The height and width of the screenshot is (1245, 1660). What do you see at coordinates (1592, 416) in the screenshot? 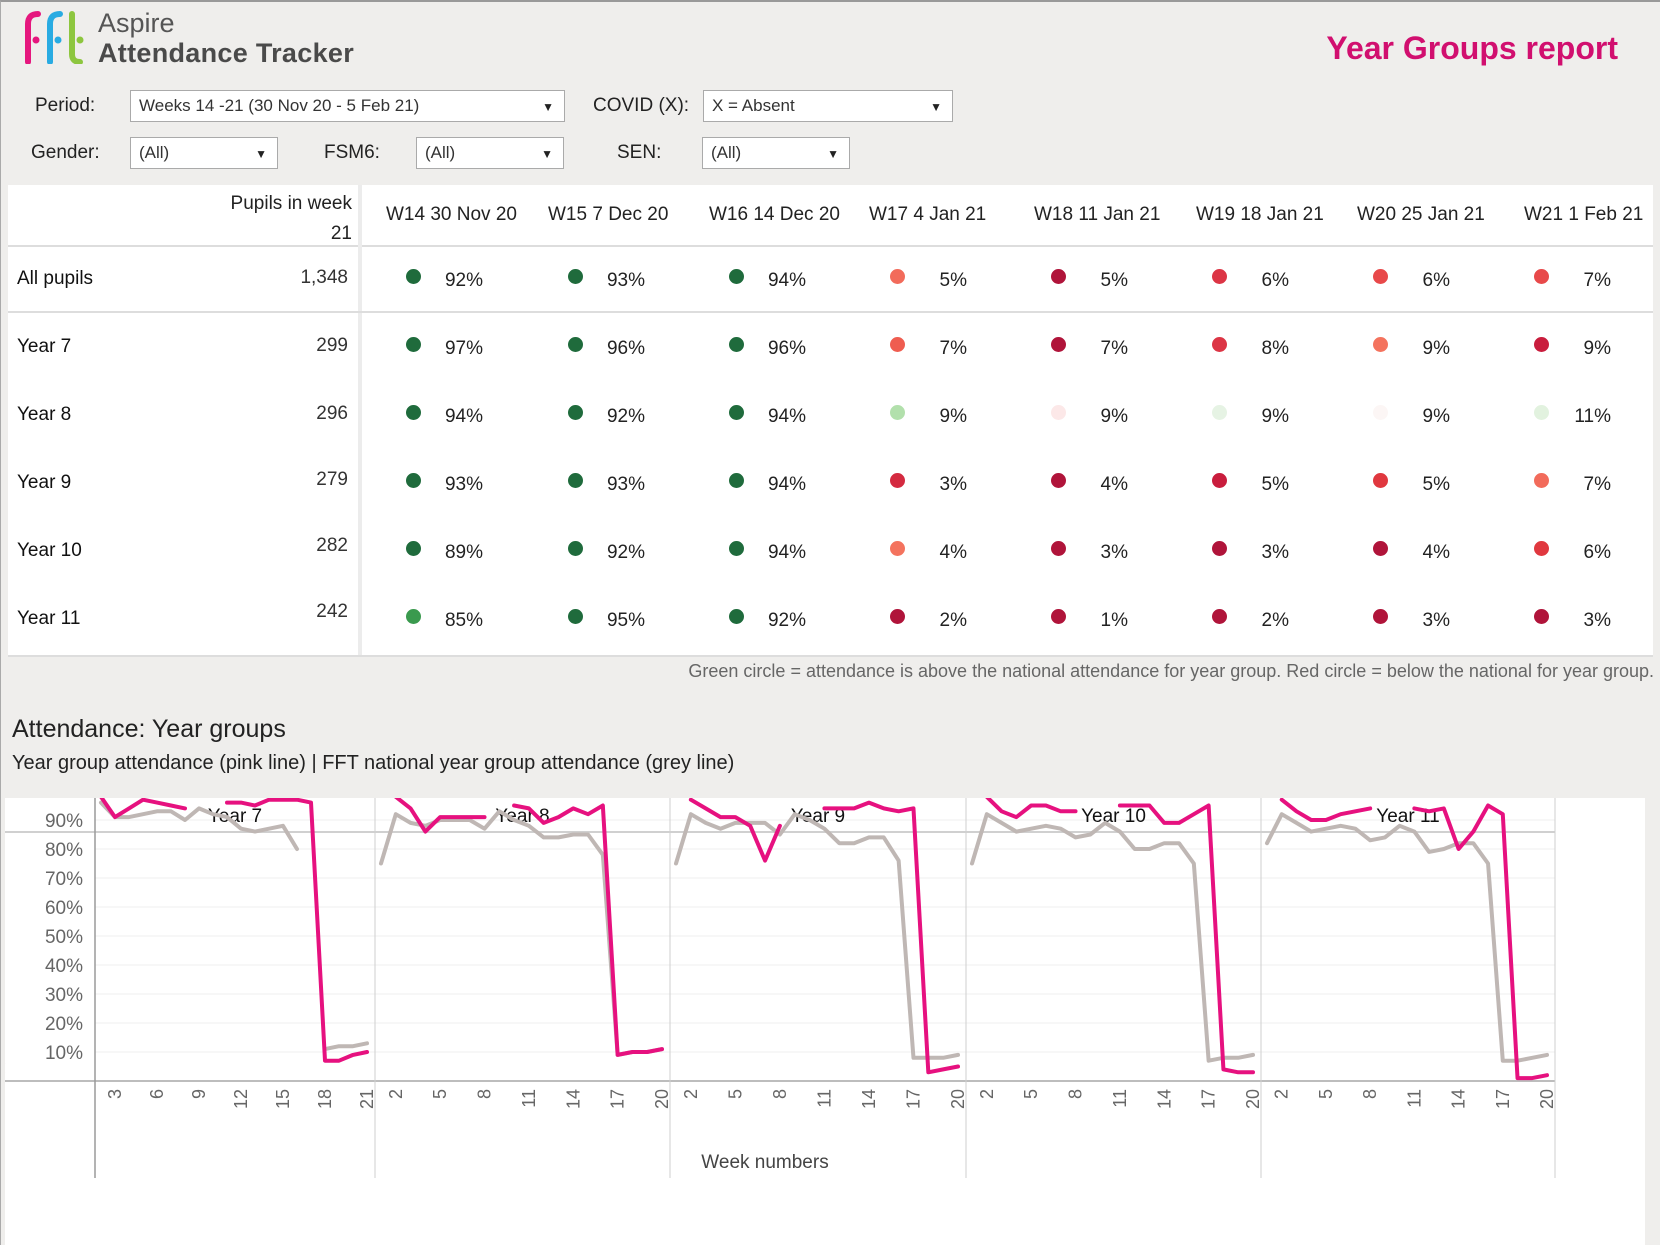
I see `attendance-value: 11%` at bounding box center [1592, 416].